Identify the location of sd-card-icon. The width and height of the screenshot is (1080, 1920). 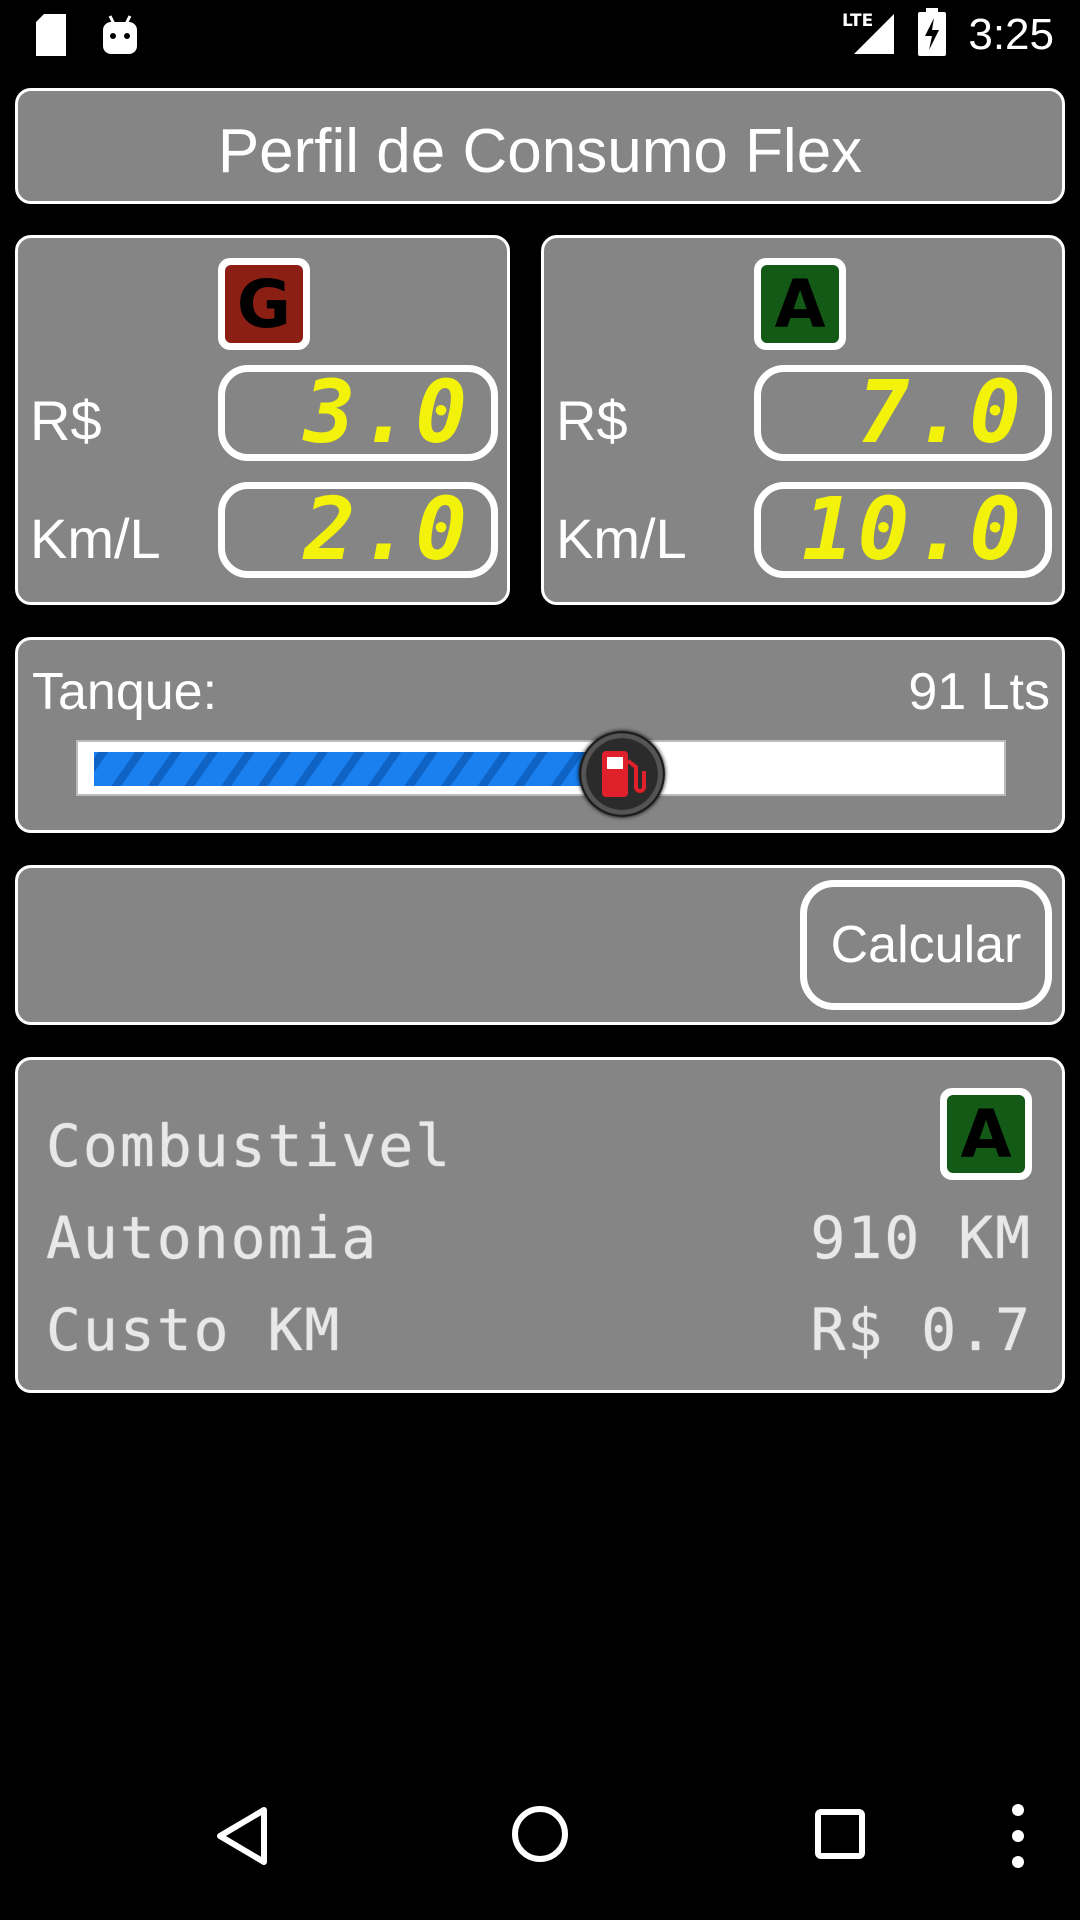
(51, 37).